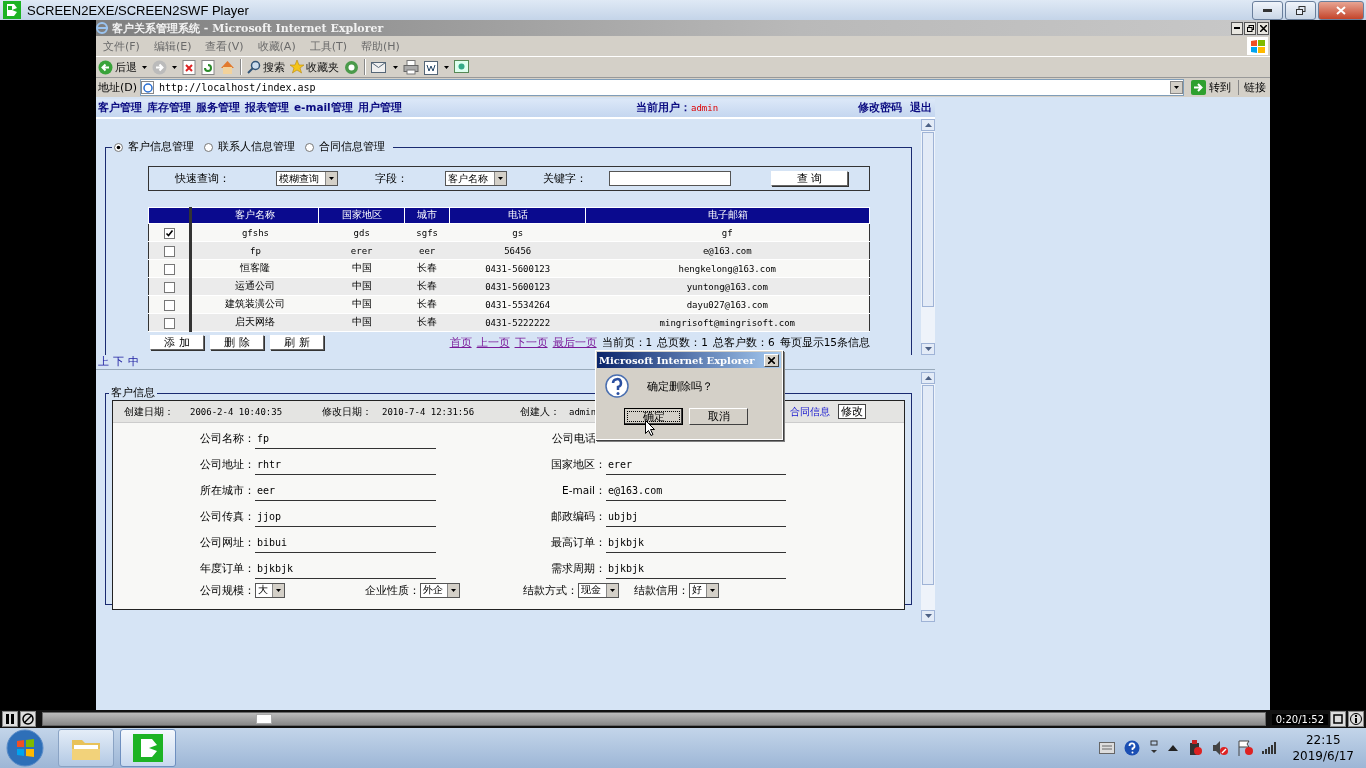  Describe the element at coordinates (1245, 748) in the screenshot. I see `flag-icon` at that location.